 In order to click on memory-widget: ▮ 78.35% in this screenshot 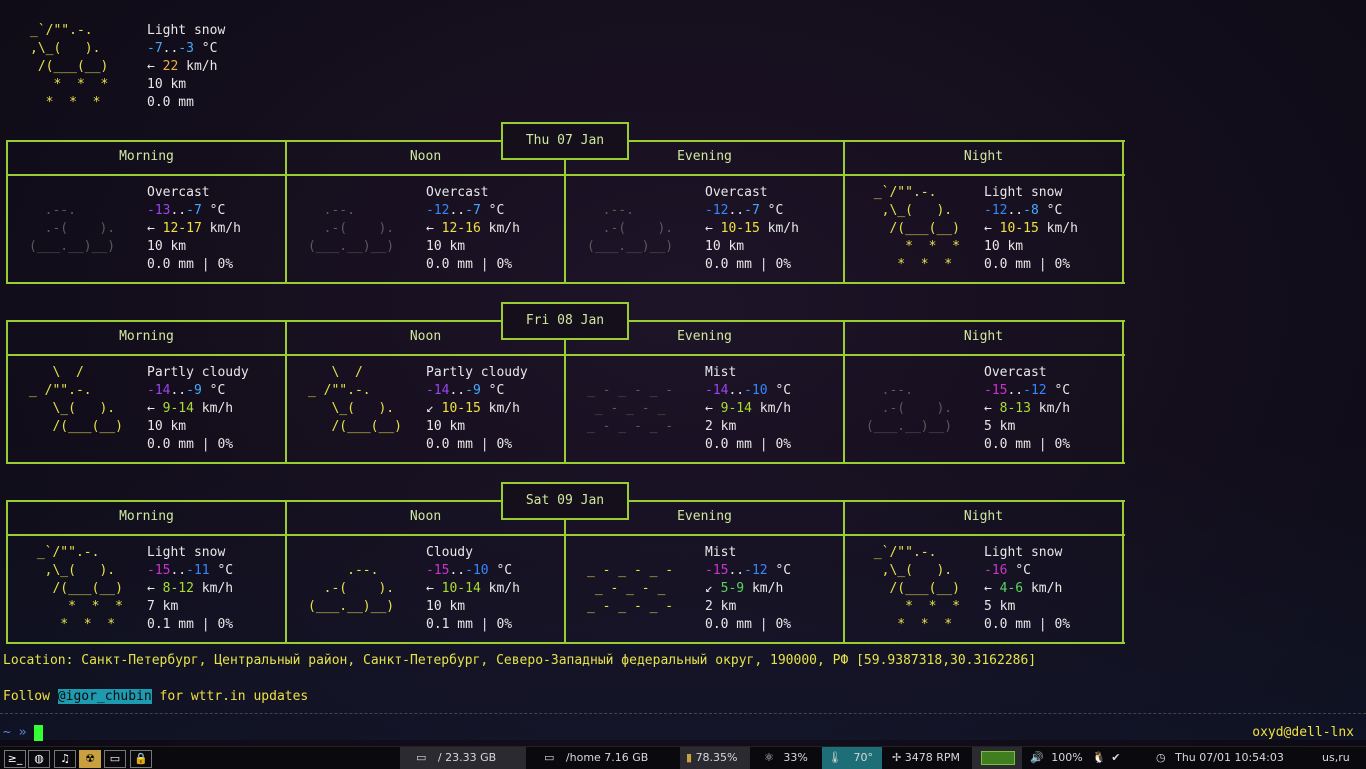, I will do `click(715, 758)`.